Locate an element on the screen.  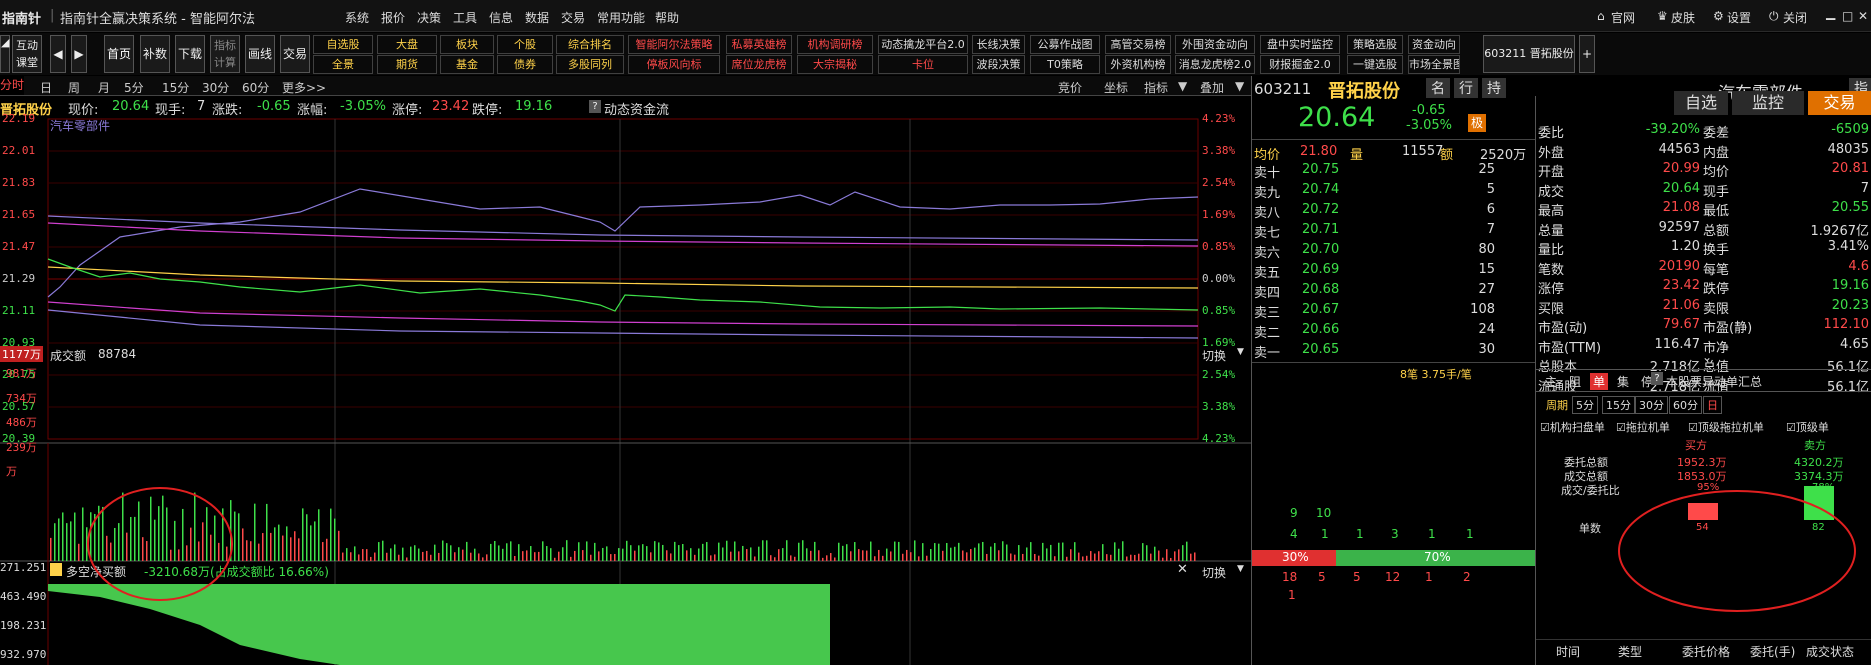
minimize-icon: ▁ is located at coordinates (1830, 13).